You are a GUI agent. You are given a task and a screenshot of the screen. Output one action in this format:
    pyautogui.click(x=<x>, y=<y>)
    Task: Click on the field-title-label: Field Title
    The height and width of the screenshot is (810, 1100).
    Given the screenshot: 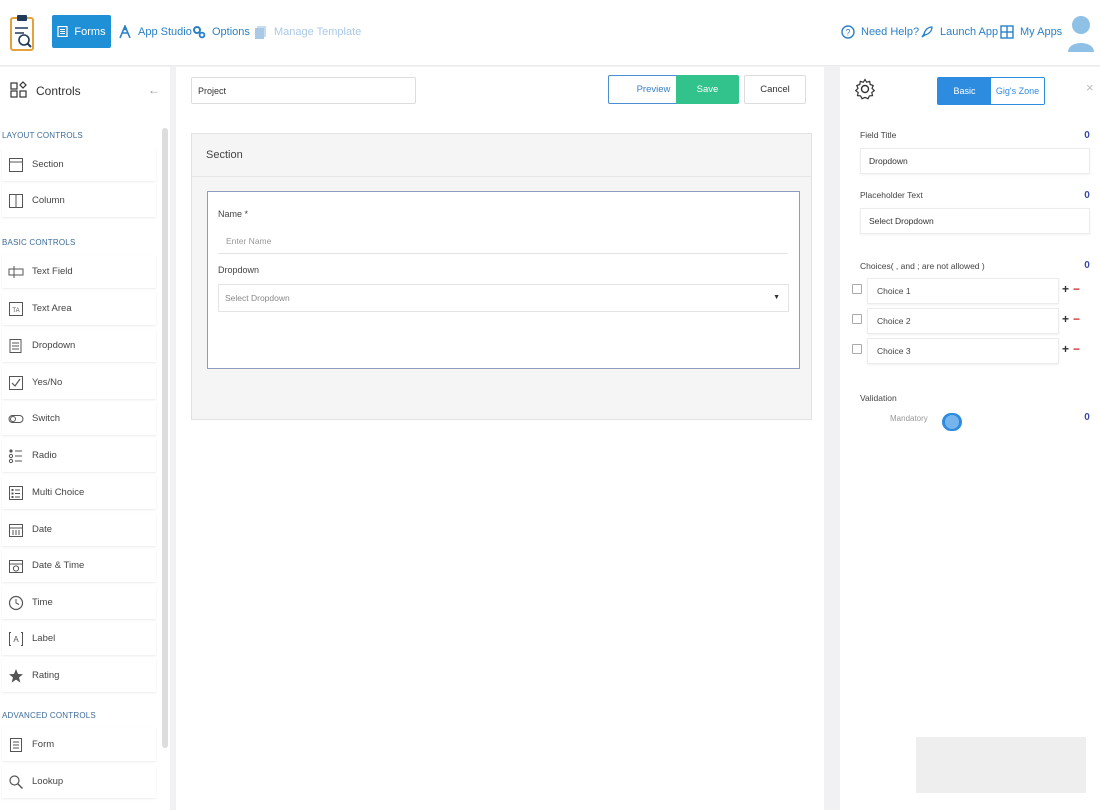 What is the action you would take?
    pyautogui.click(x=878, y=135)
    